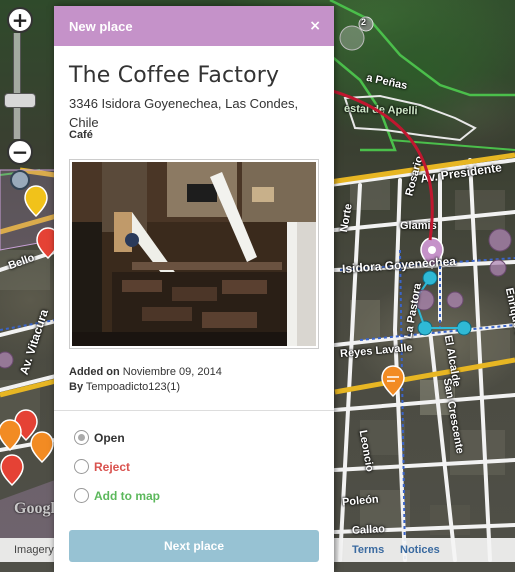 The height and width of the screenshot is (572, 515). Describe the element at coordinates (81, 495) in the screenshot. I see `radio-add-to-map` at that location.